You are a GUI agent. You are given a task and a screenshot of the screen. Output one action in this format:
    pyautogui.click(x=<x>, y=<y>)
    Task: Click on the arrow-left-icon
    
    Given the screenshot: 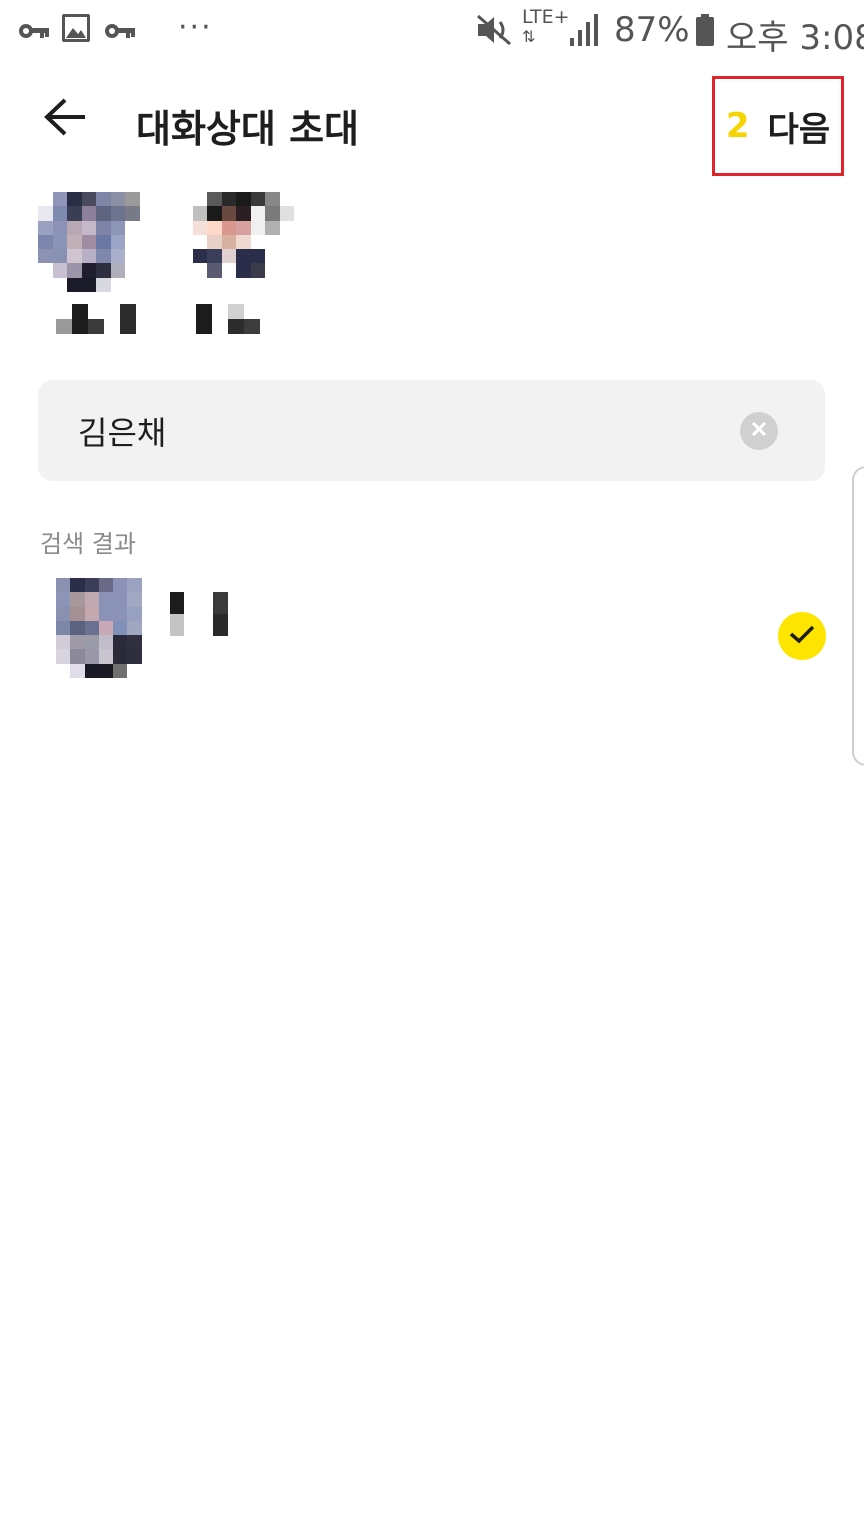 What is the action you would take?
    pyautogui.click(x=65, y=119)
    